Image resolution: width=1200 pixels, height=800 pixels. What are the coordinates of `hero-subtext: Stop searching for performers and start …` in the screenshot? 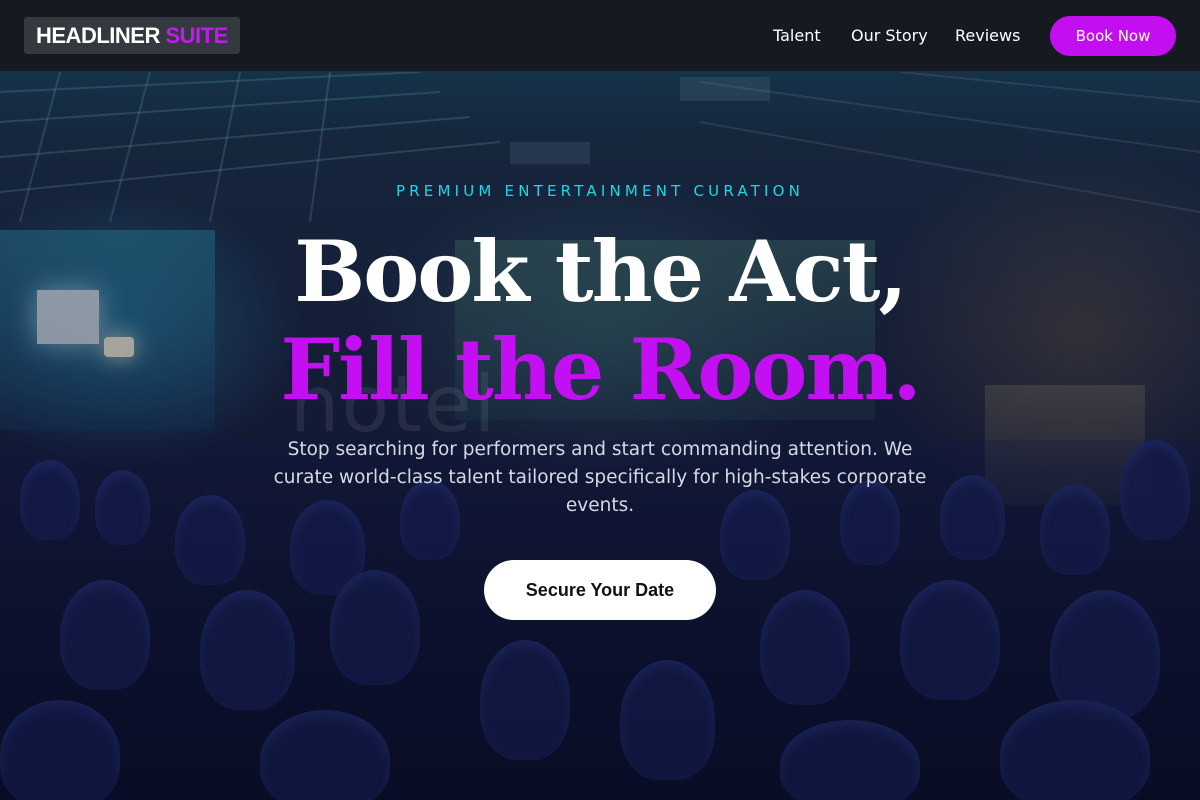 It's located at (600, 477).